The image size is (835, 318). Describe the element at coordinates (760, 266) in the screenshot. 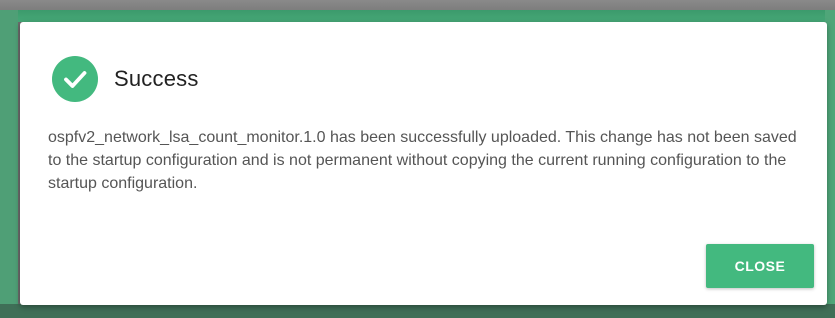

I see `close-button: CLOSE` at that location.